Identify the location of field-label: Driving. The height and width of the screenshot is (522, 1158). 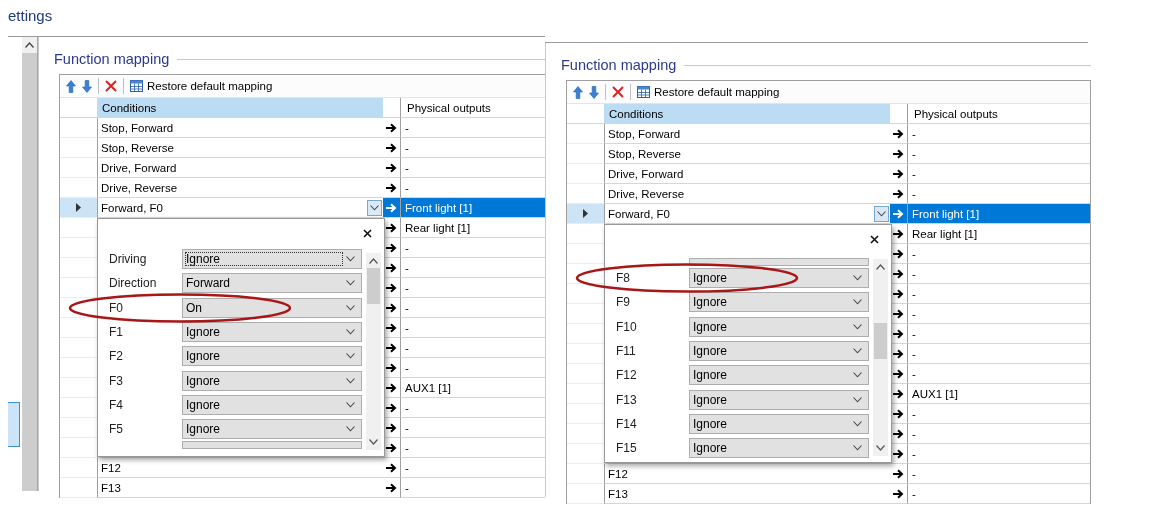
(128, 259).